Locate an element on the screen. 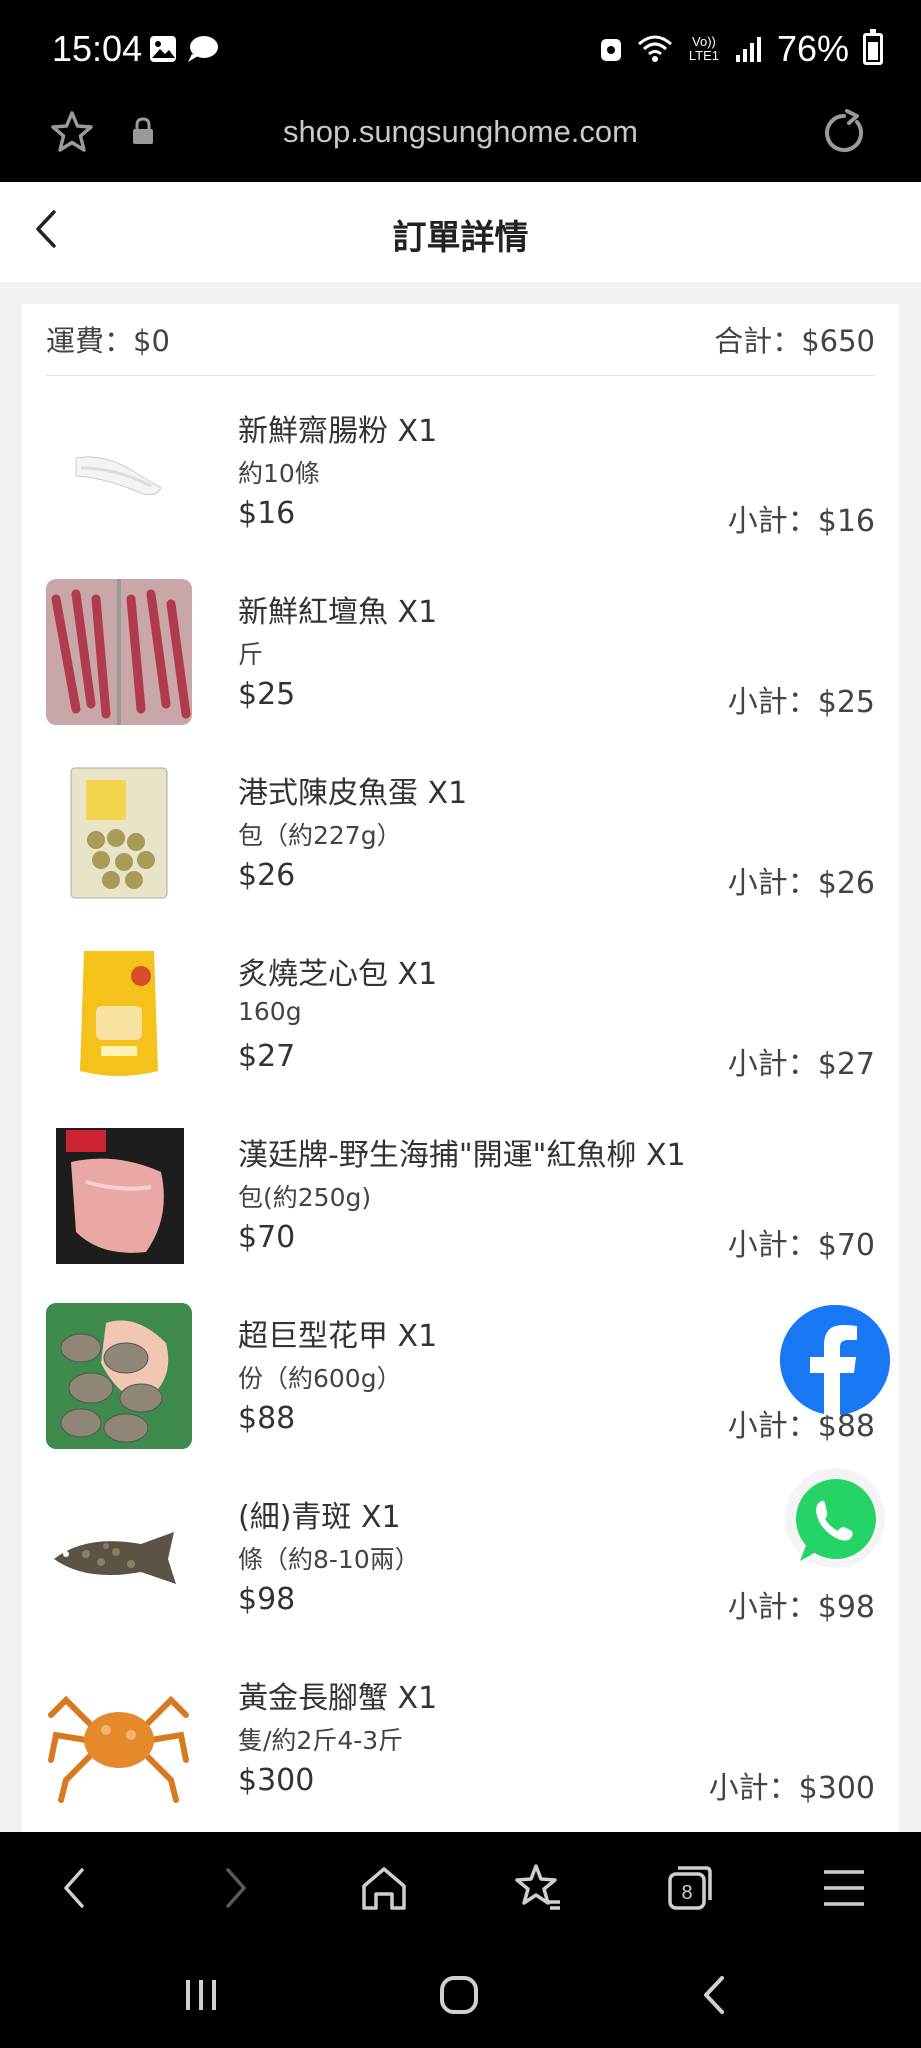 Image resolution: width=921 pixels, height=2048 pixels. item-unit: 包（約227g） is located at coordinates (320, 835).